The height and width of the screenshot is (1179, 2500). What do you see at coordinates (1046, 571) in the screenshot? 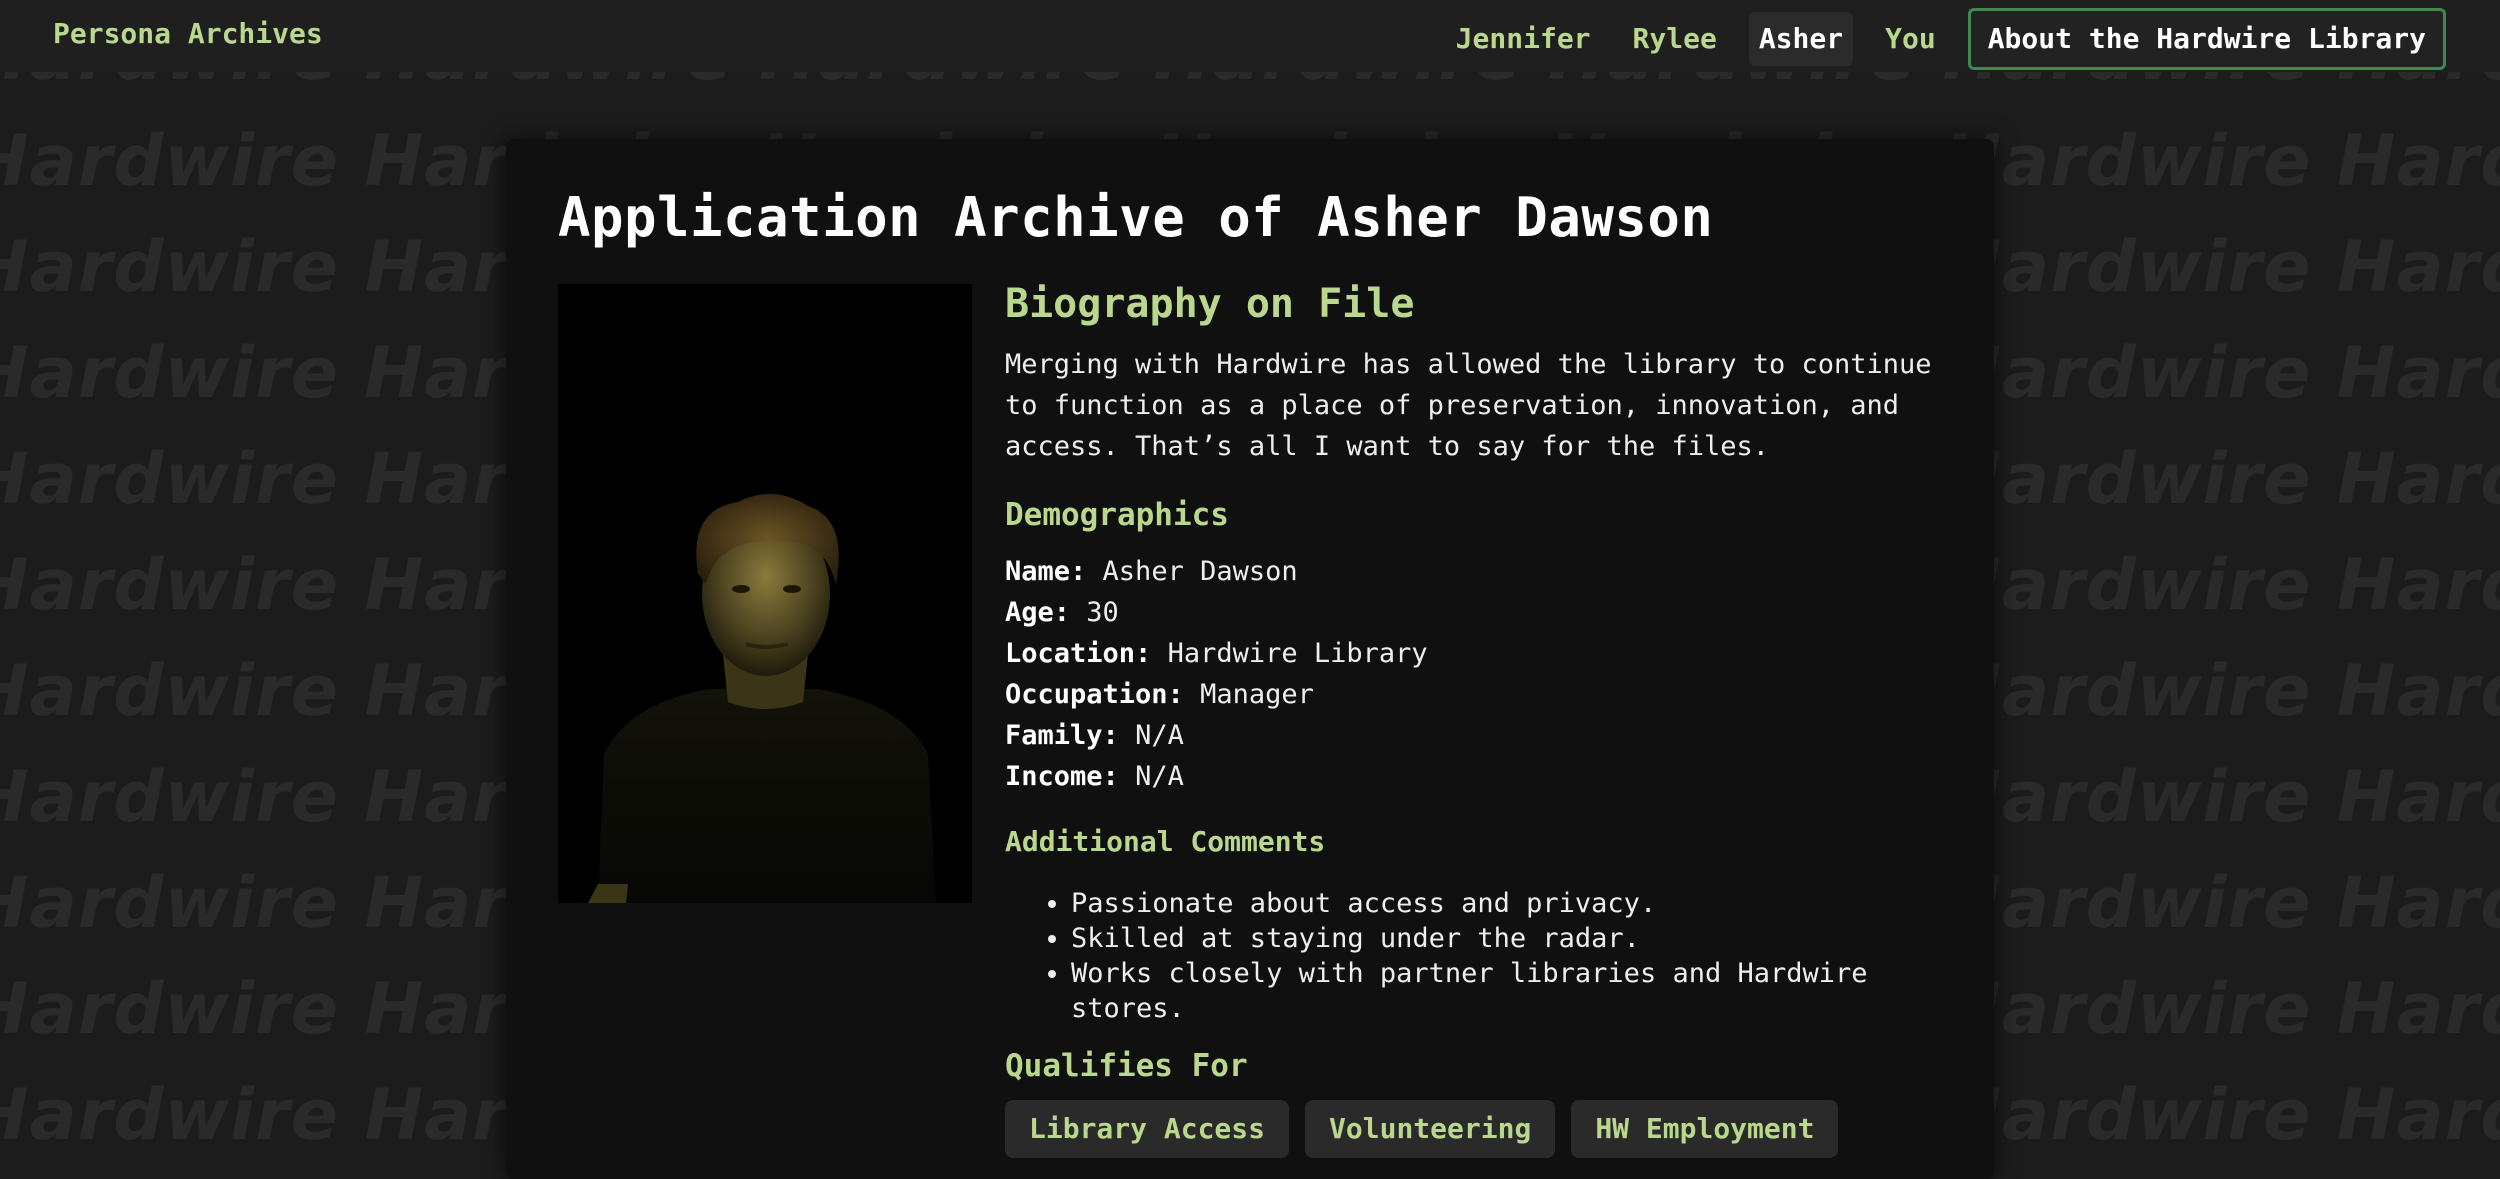
I see `demographic-label: Name:` at bounding box center [1046, 571].